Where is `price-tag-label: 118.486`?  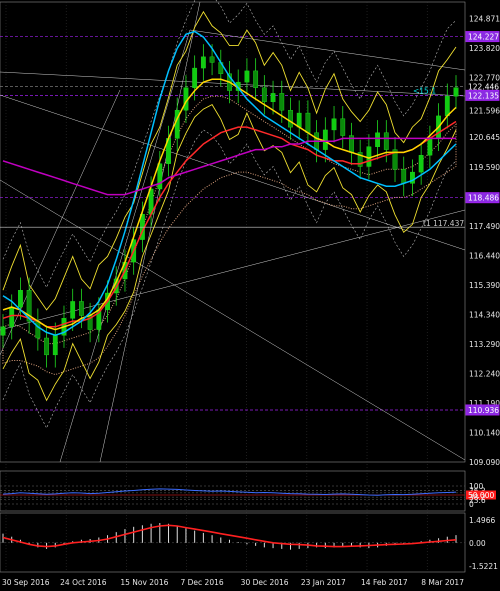 price-tag-label: 118.486 is located at coordinates (483, 198).